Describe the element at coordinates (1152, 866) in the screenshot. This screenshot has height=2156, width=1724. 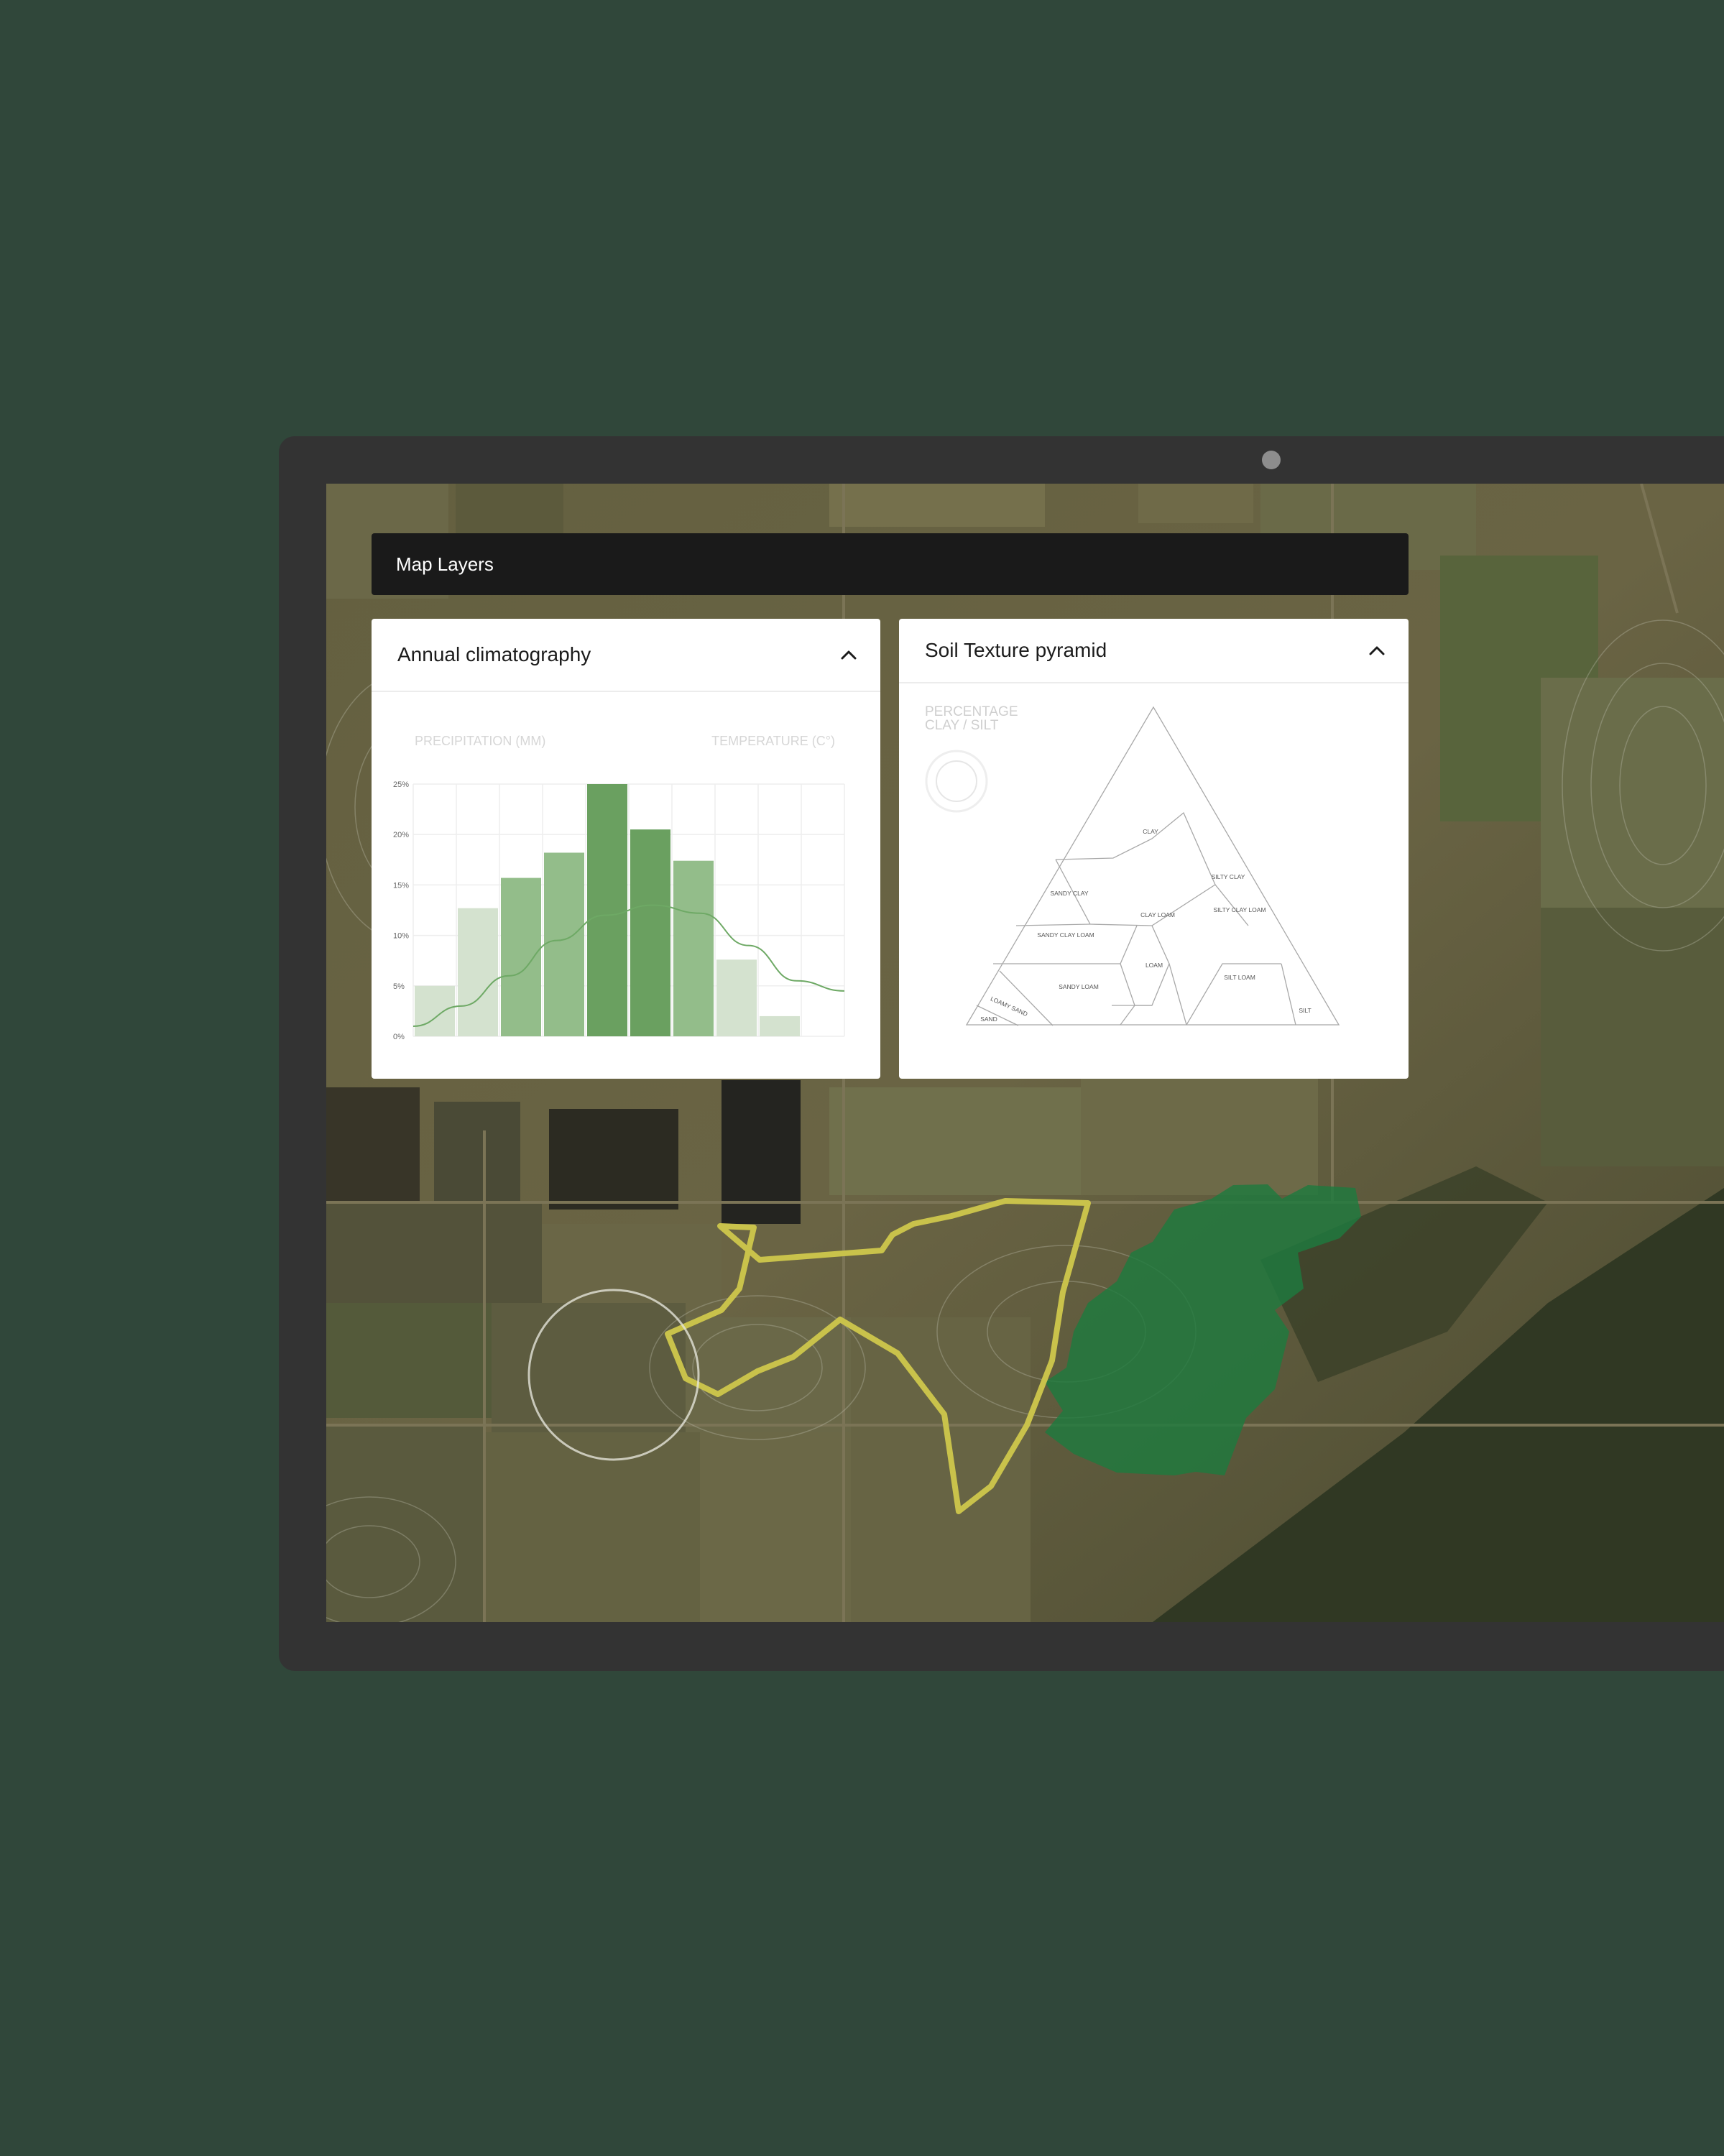
I see `pyramid-lines` at that location.